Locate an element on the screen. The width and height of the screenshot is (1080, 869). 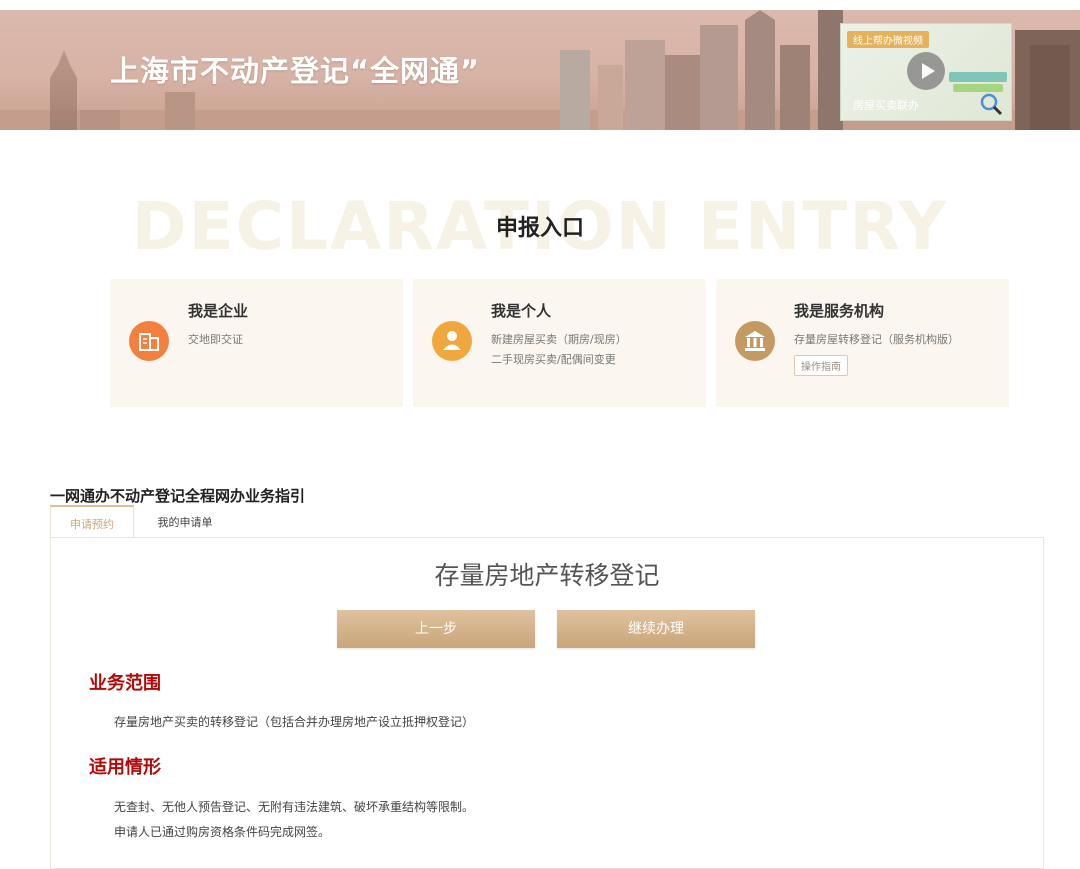
operation-guide-button: 操作指南 is located at coordinates (821, 365).